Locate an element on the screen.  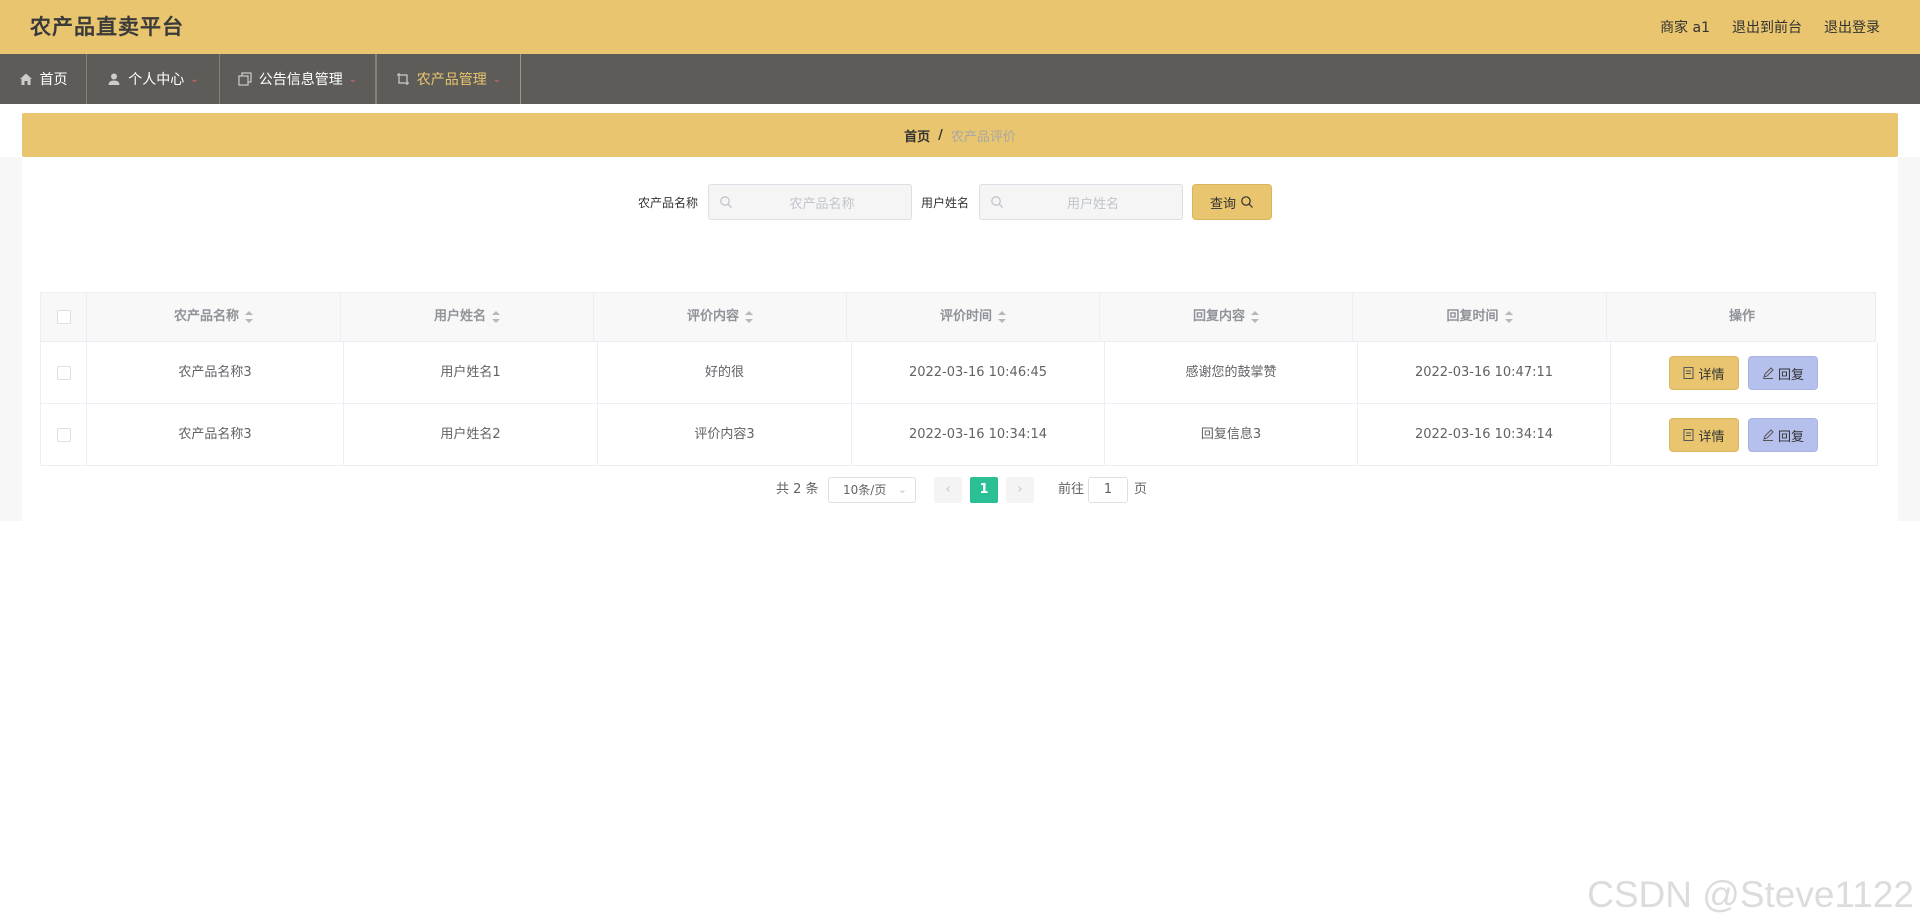
page-number-current: 1 is located at coordinates (984, 490).